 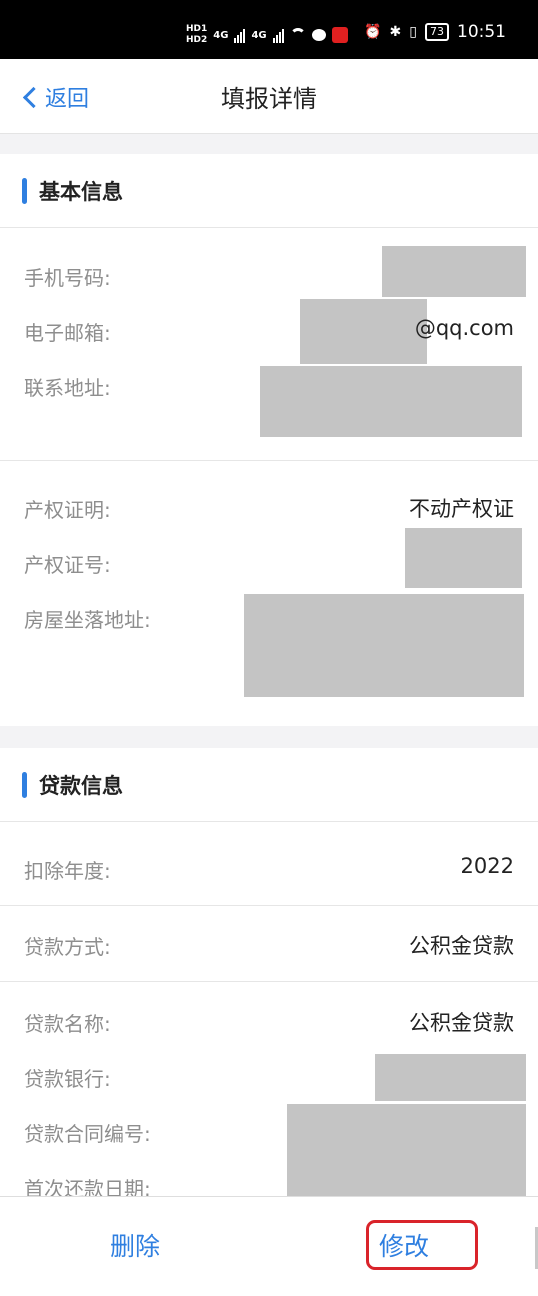 I want to click on bluetooth-icon: ✱, so click(x=395, y=32).